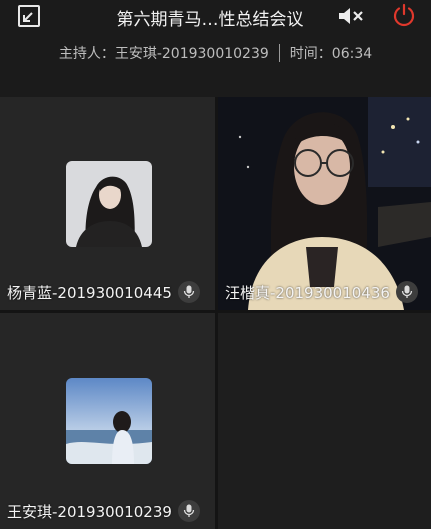 The image size is (431, 529). I want to click on speaker-toggle-button, so click(351, 16).